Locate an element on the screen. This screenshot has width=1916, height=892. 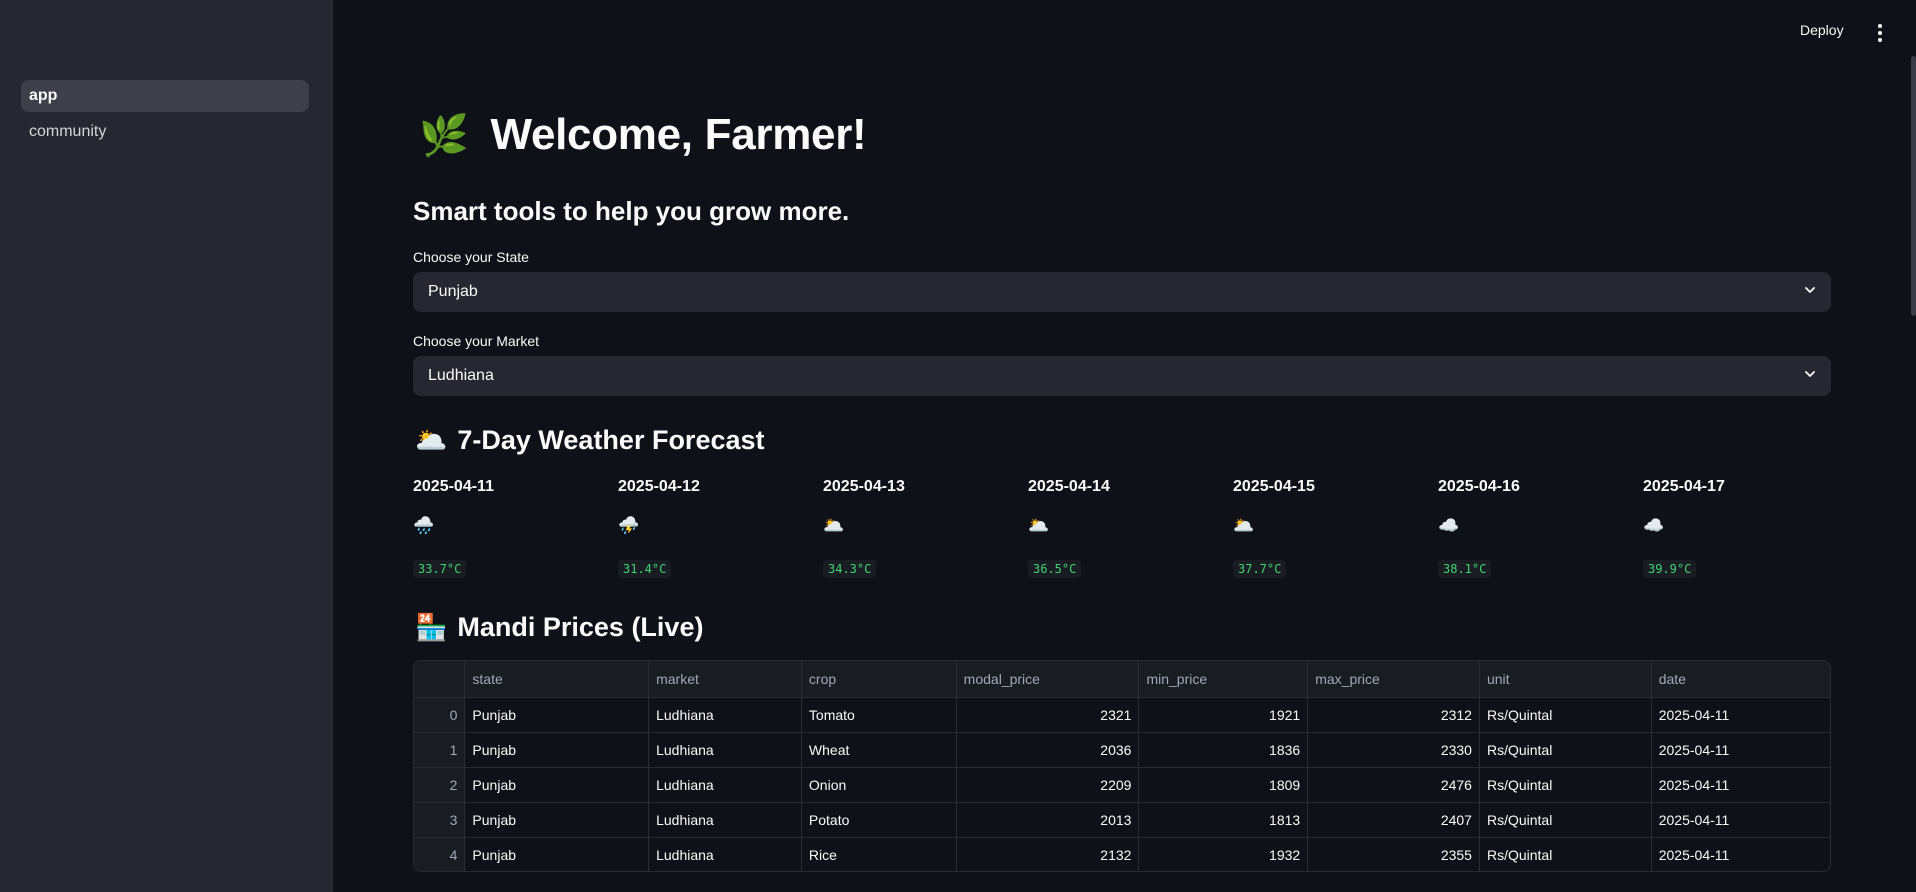
state-select-value: Punjab is located at coordinates (453, 291).